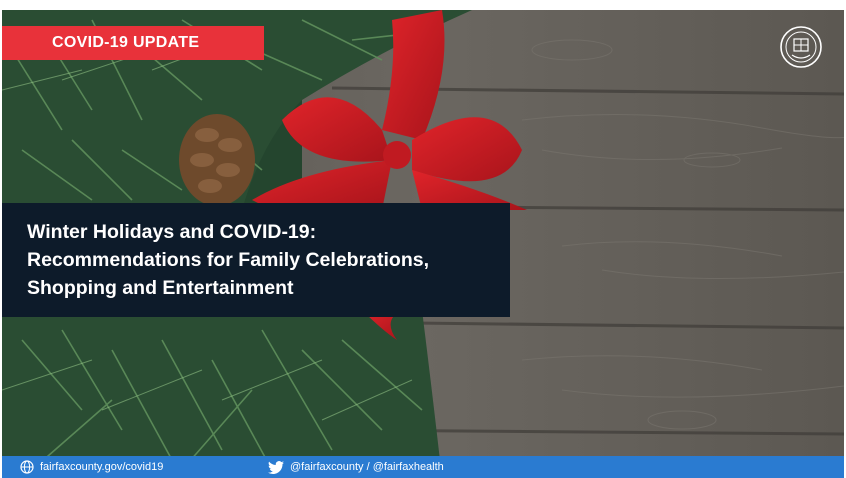  What do you see at coordinates (27, 467) in the screenshot?
I see `globe-icon` at bounding box center [27, 467].